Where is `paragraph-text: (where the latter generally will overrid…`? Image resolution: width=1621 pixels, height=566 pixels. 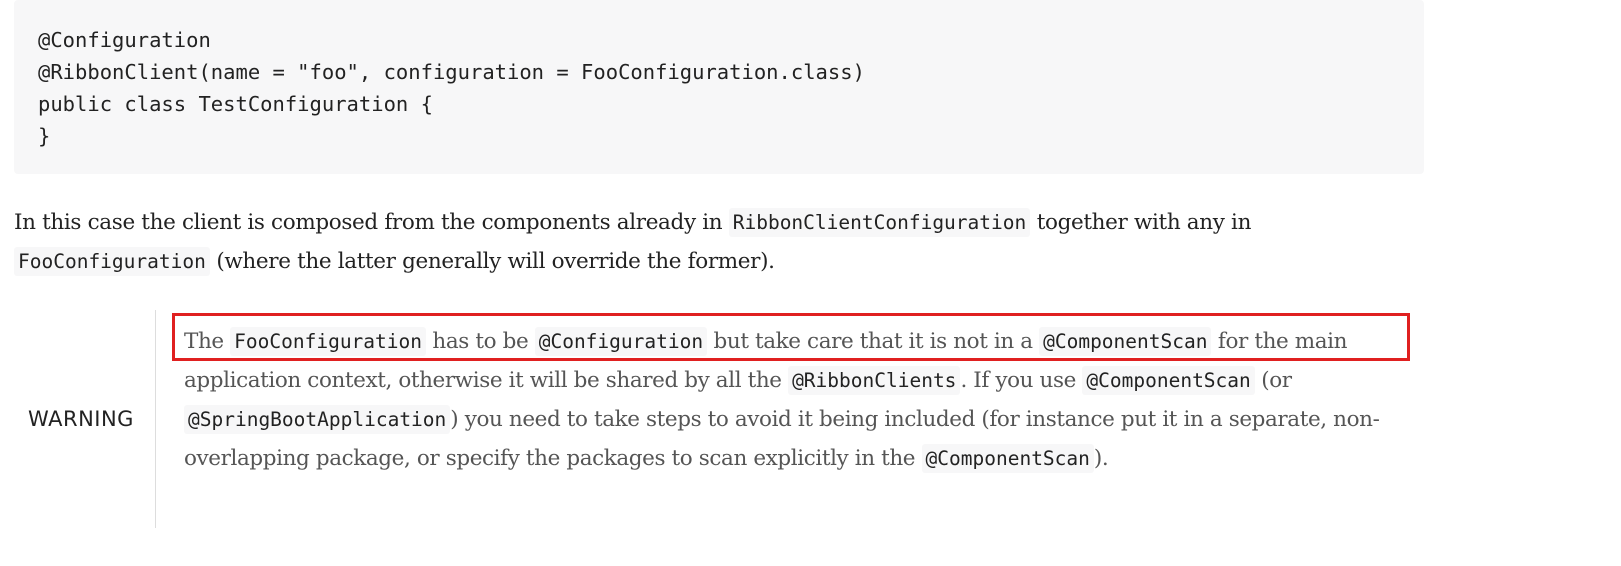
paragraph-text: (where the latter generally will overrid… is located at coordinates (492, 261).